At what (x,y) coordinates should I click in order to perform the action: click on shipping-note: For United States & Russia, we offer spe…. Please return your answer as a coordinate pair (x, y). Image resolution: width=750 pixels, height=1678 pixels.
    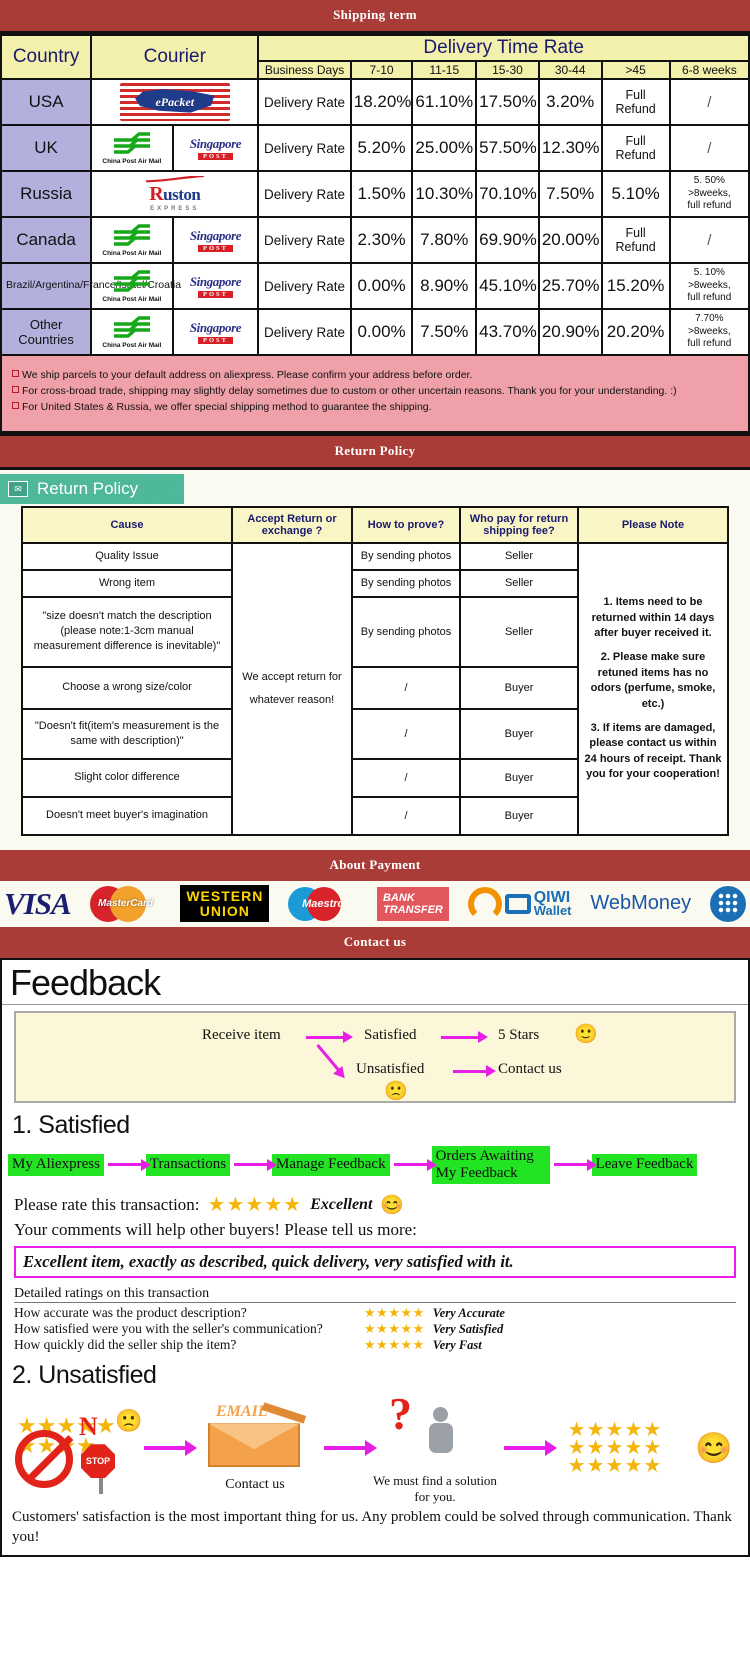
    Looking at the image, I should click on (375, 407).